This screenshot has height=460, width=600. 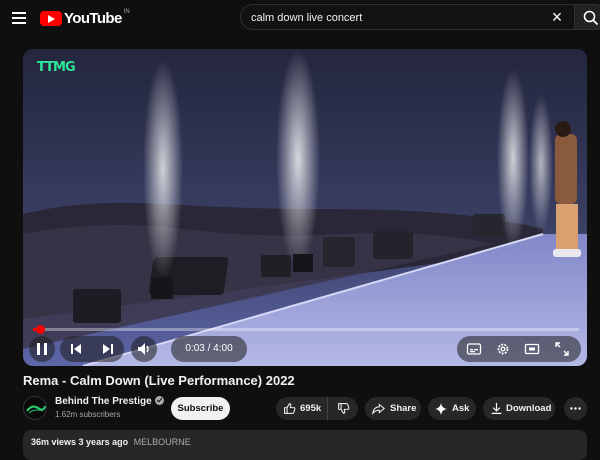 What do you see at coordinates (396, 18) in the screenshot?
I see `search-input` at bounding box center [396, 18].